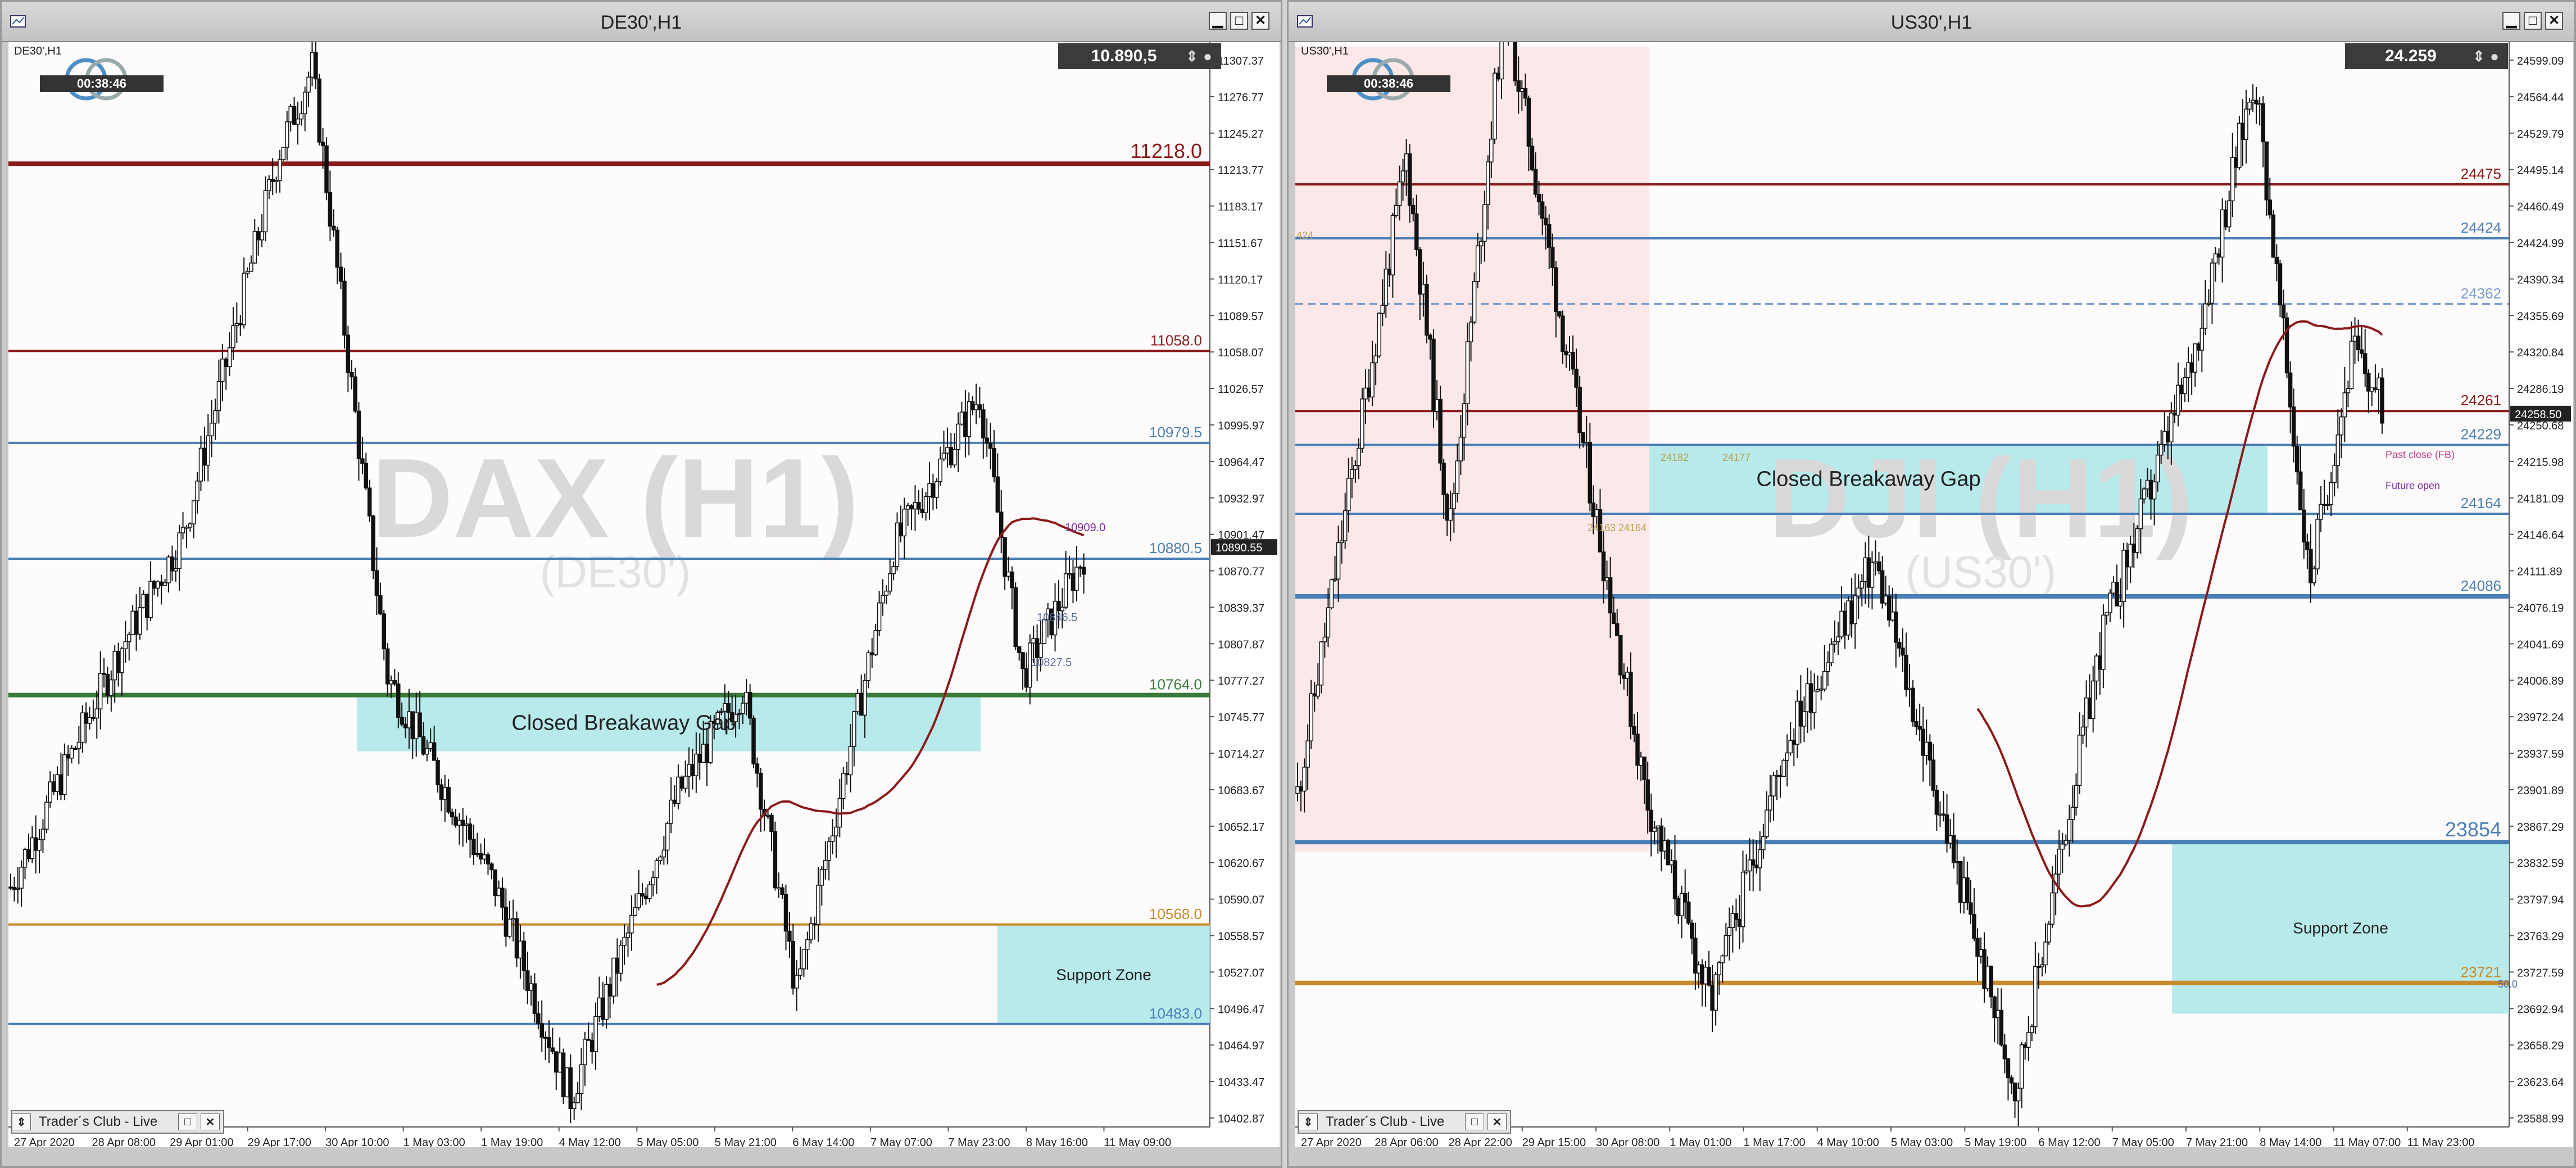 The width and height of the screenshot is (2576, 1168). Describe the element at coordinates (1051, 663) in the screenshot. I see `annotation-label: 10827.5` at that location.